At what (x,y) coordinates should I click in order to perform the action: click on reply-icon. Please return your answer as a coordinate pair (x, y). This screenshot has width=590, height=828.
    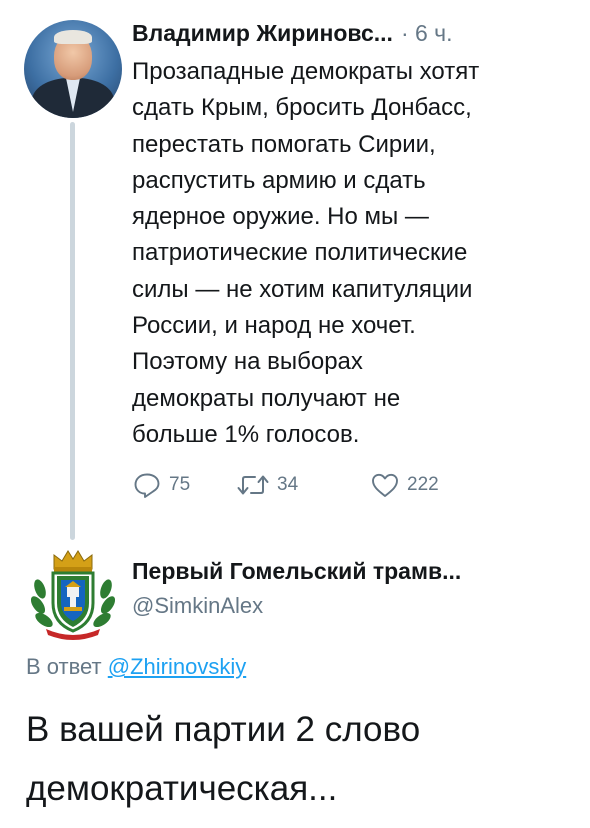
    Looking at the image, I should click on (147, 485).